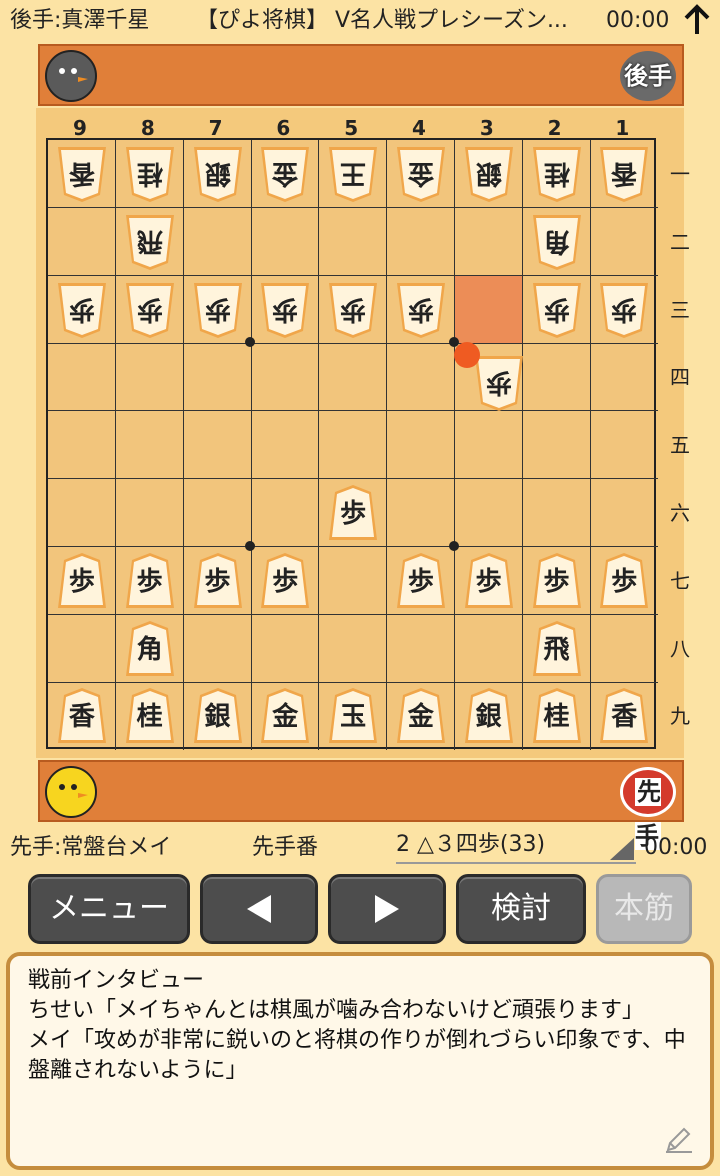 The height and width of the screenshot is (1176, 720). Describe the element at coordinates (361, 805) in the screenshot. I see `sente-piece-stand: 先手` at that location.